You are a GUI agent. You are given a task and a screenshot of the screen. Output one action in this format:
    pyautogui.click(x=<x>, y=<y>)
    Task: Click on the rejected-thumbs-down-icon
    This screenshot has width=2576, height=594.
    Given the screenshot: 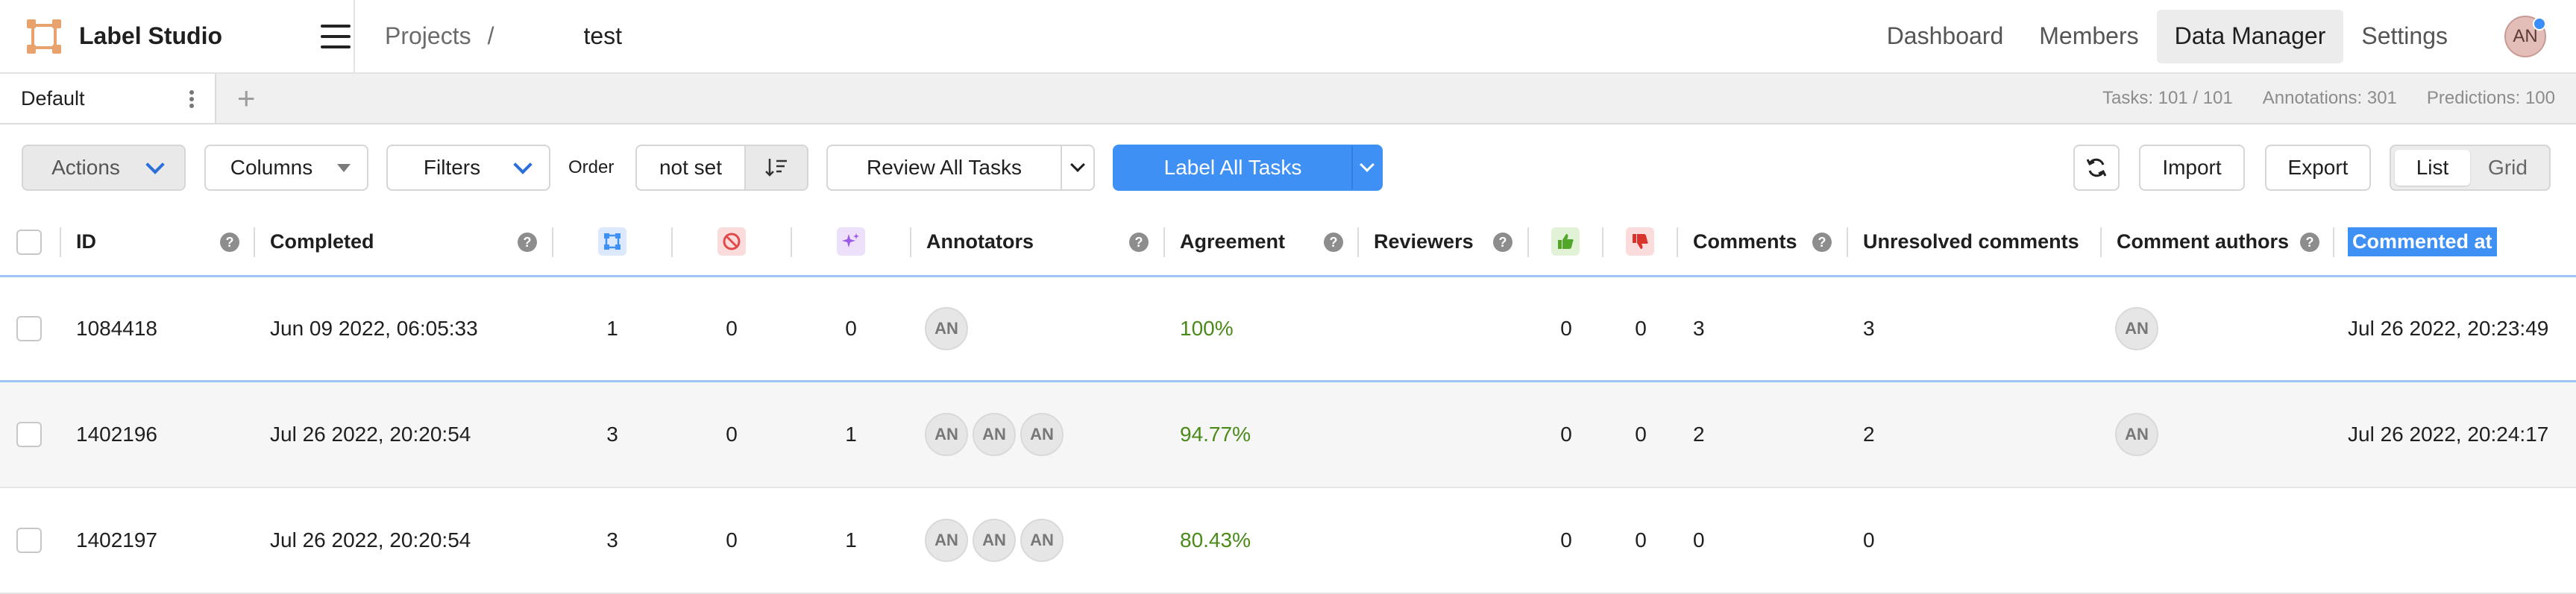 What is the action you would take?
    pyautogui.click(x=1640, y=241)
    